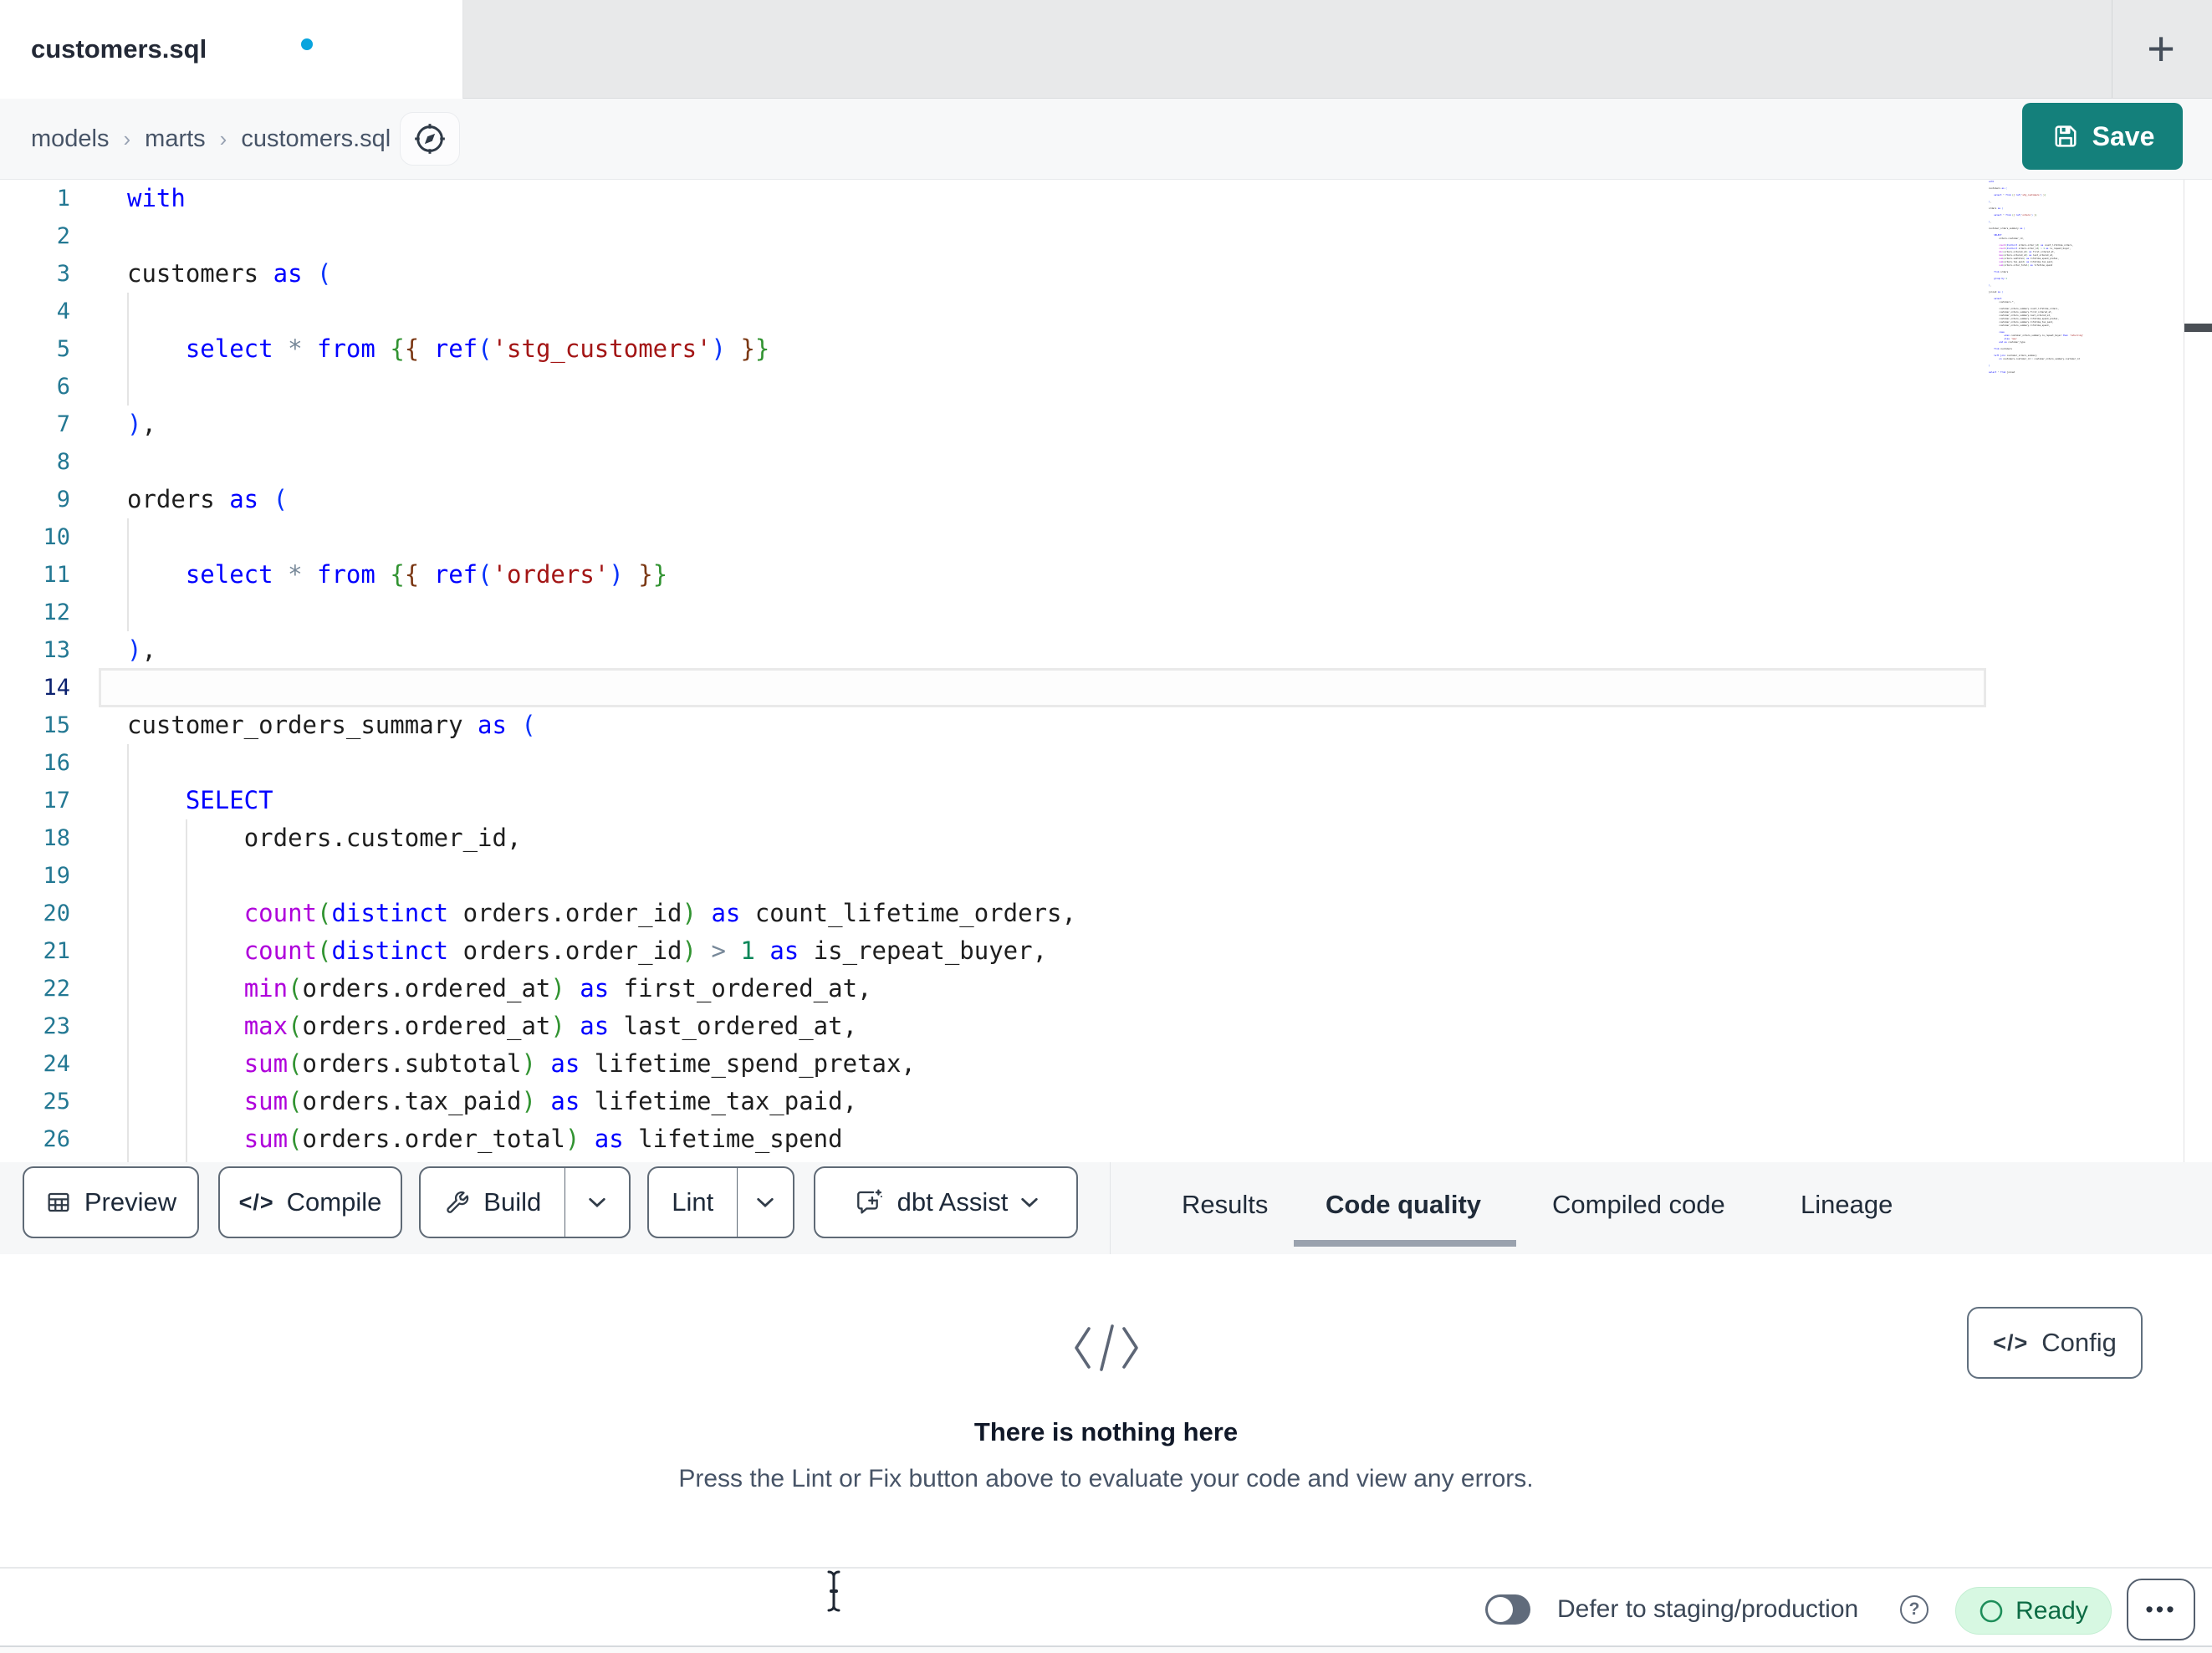 The height and width of the screenshot is (1653, 2212). I want to click on code-brackets-icon: </>, so click(2011, 1342).